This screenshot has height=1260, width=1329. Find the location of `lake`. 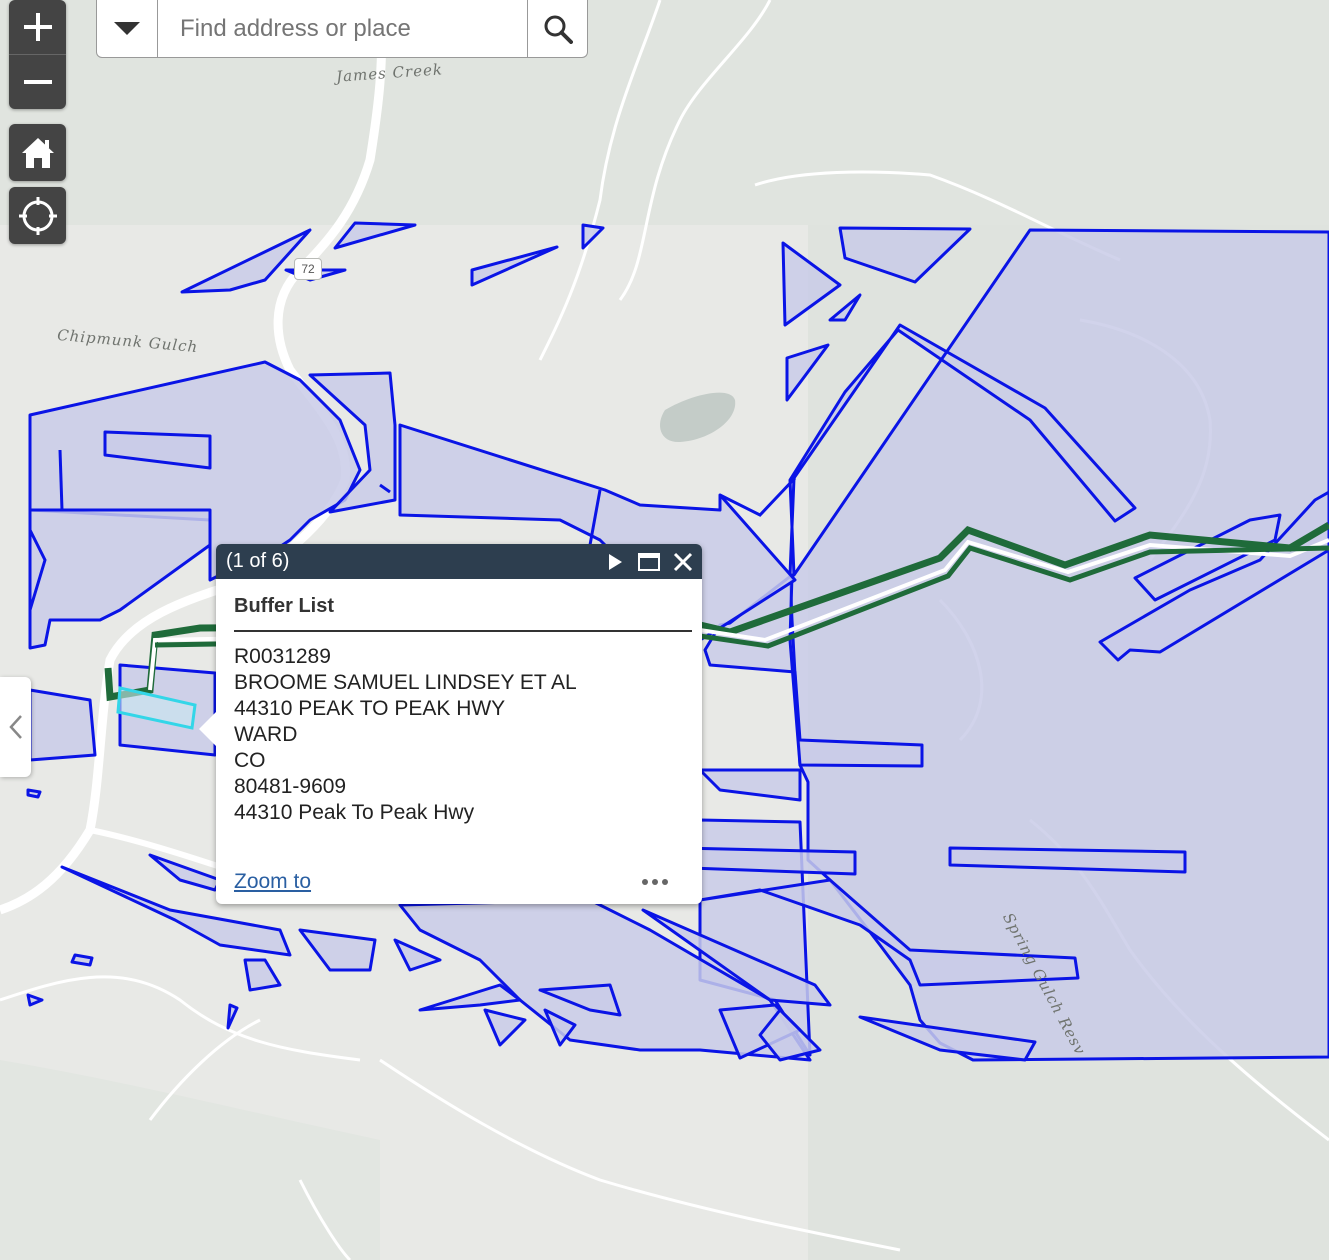

lake is located at coordinates (698, 417).